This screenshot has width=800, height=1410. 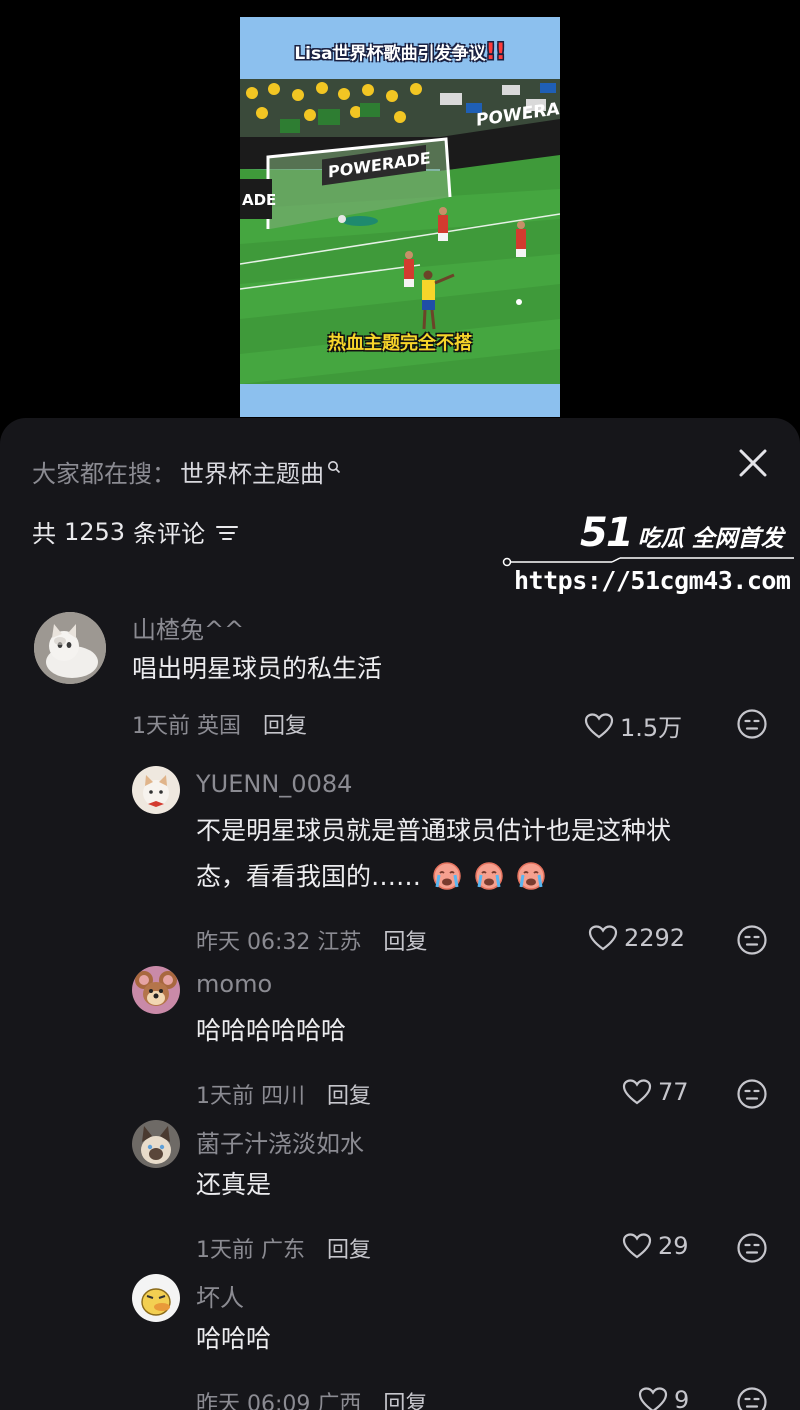 I want to click on comment-text-line: 不是明星球员就是普通球员估计也是这种状, so click(x=434, y=830).